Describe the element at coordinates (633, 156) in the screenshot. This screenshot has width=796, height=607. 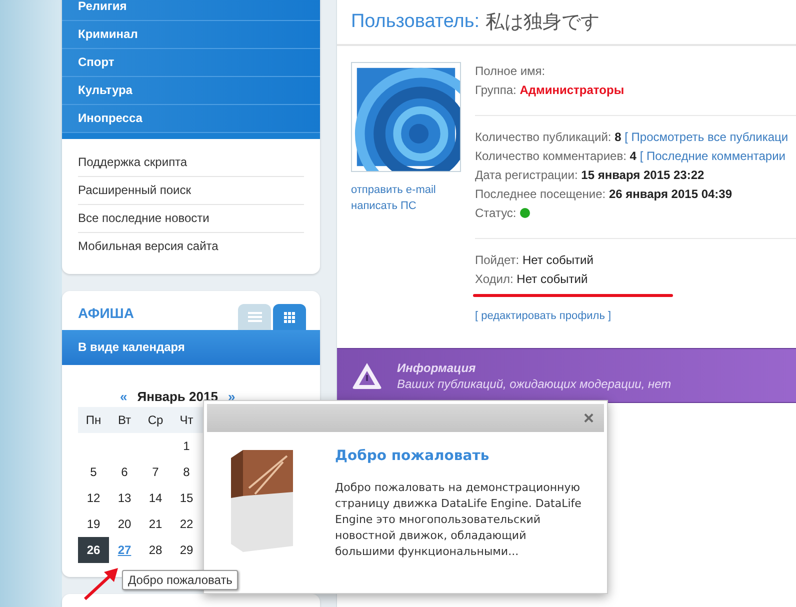
I see `stat-value: 4` at that location.